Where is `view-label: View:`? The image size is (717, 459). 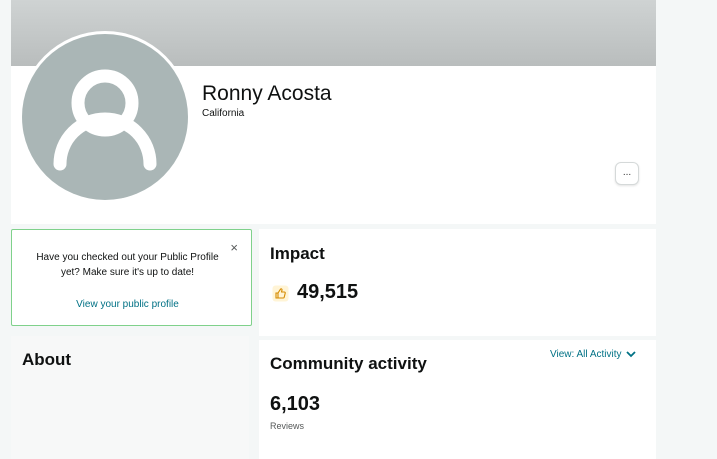
view-label: View: is located at coordinates (562, 354).